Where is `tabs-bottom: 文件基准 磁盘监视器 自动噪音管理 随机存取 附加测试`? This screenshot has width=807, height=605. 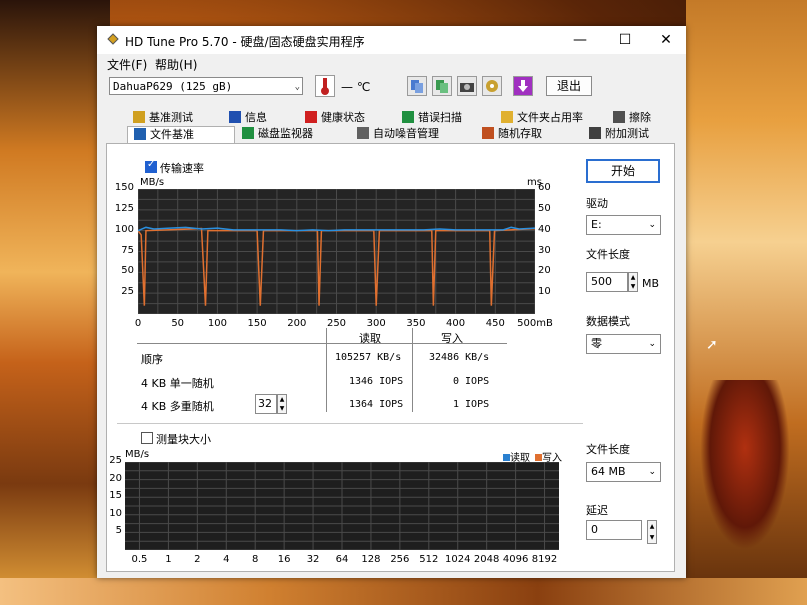 tabs-bottom: 文件基准 磁盘监视器 自动噪音管理 随机存取 附加测试 is located at coordinates (391, 134).